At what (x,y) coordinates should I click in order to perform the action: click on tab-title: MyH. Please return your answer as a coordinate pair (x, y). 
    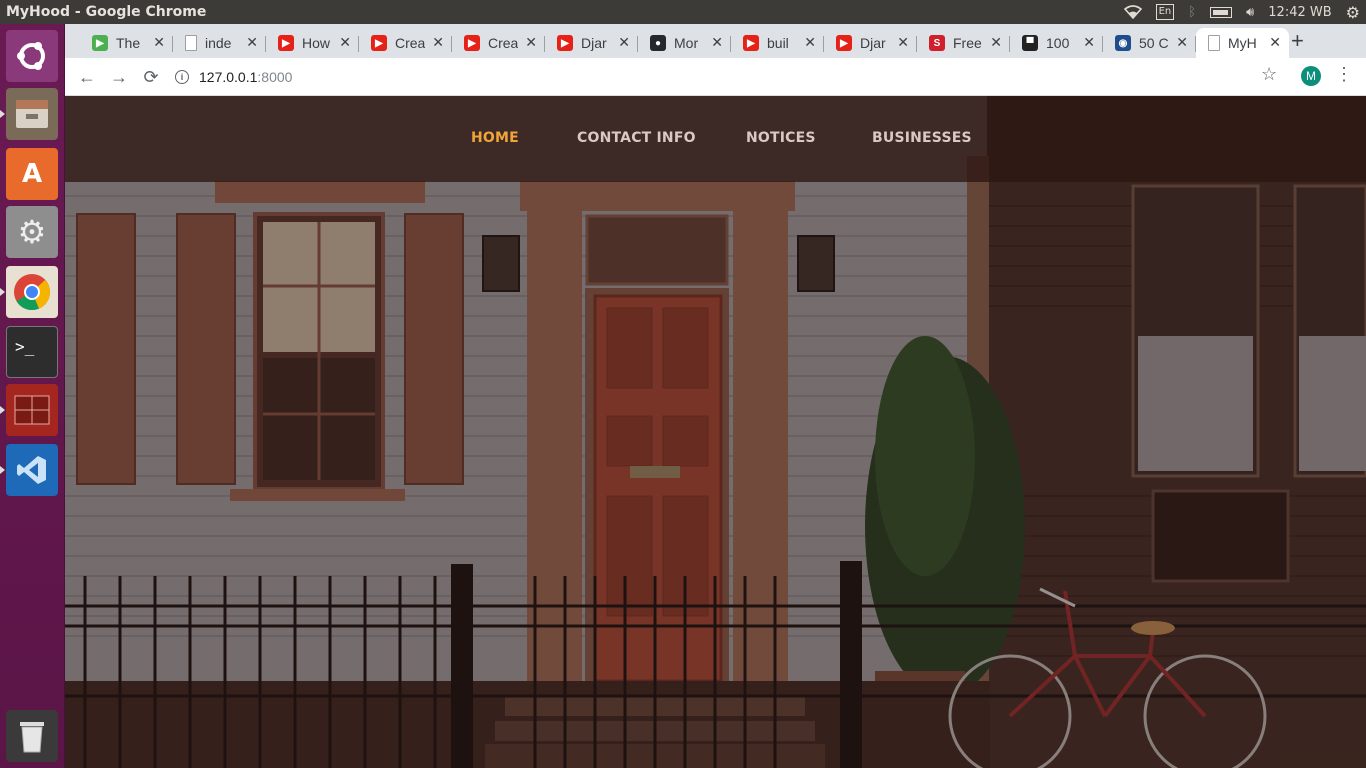
    Looking at the image, I should click on (1242, 43).